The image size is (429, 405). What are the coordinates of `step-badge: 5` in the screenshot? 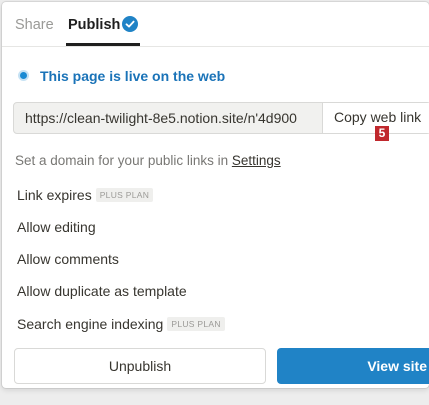 It's located at (382, 133).